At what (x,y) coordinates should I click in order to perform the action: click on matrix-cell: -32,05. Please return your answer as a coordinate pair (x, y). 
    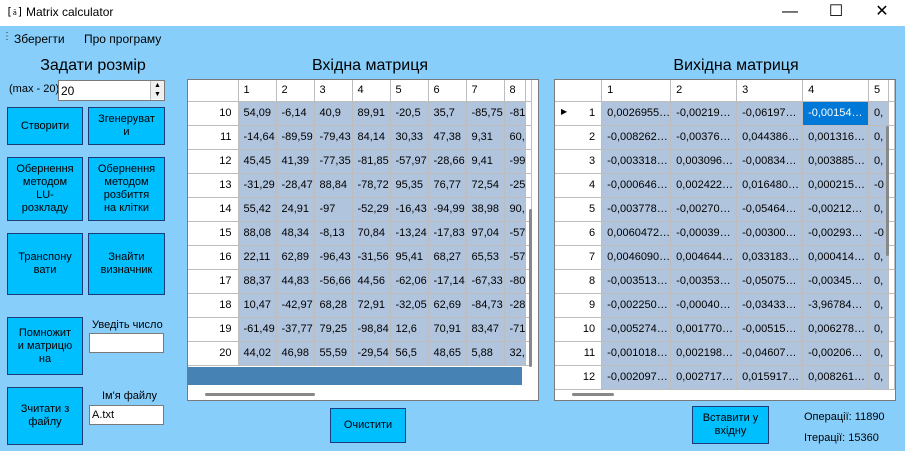
    Looking at the image, I should click on (409, 305).